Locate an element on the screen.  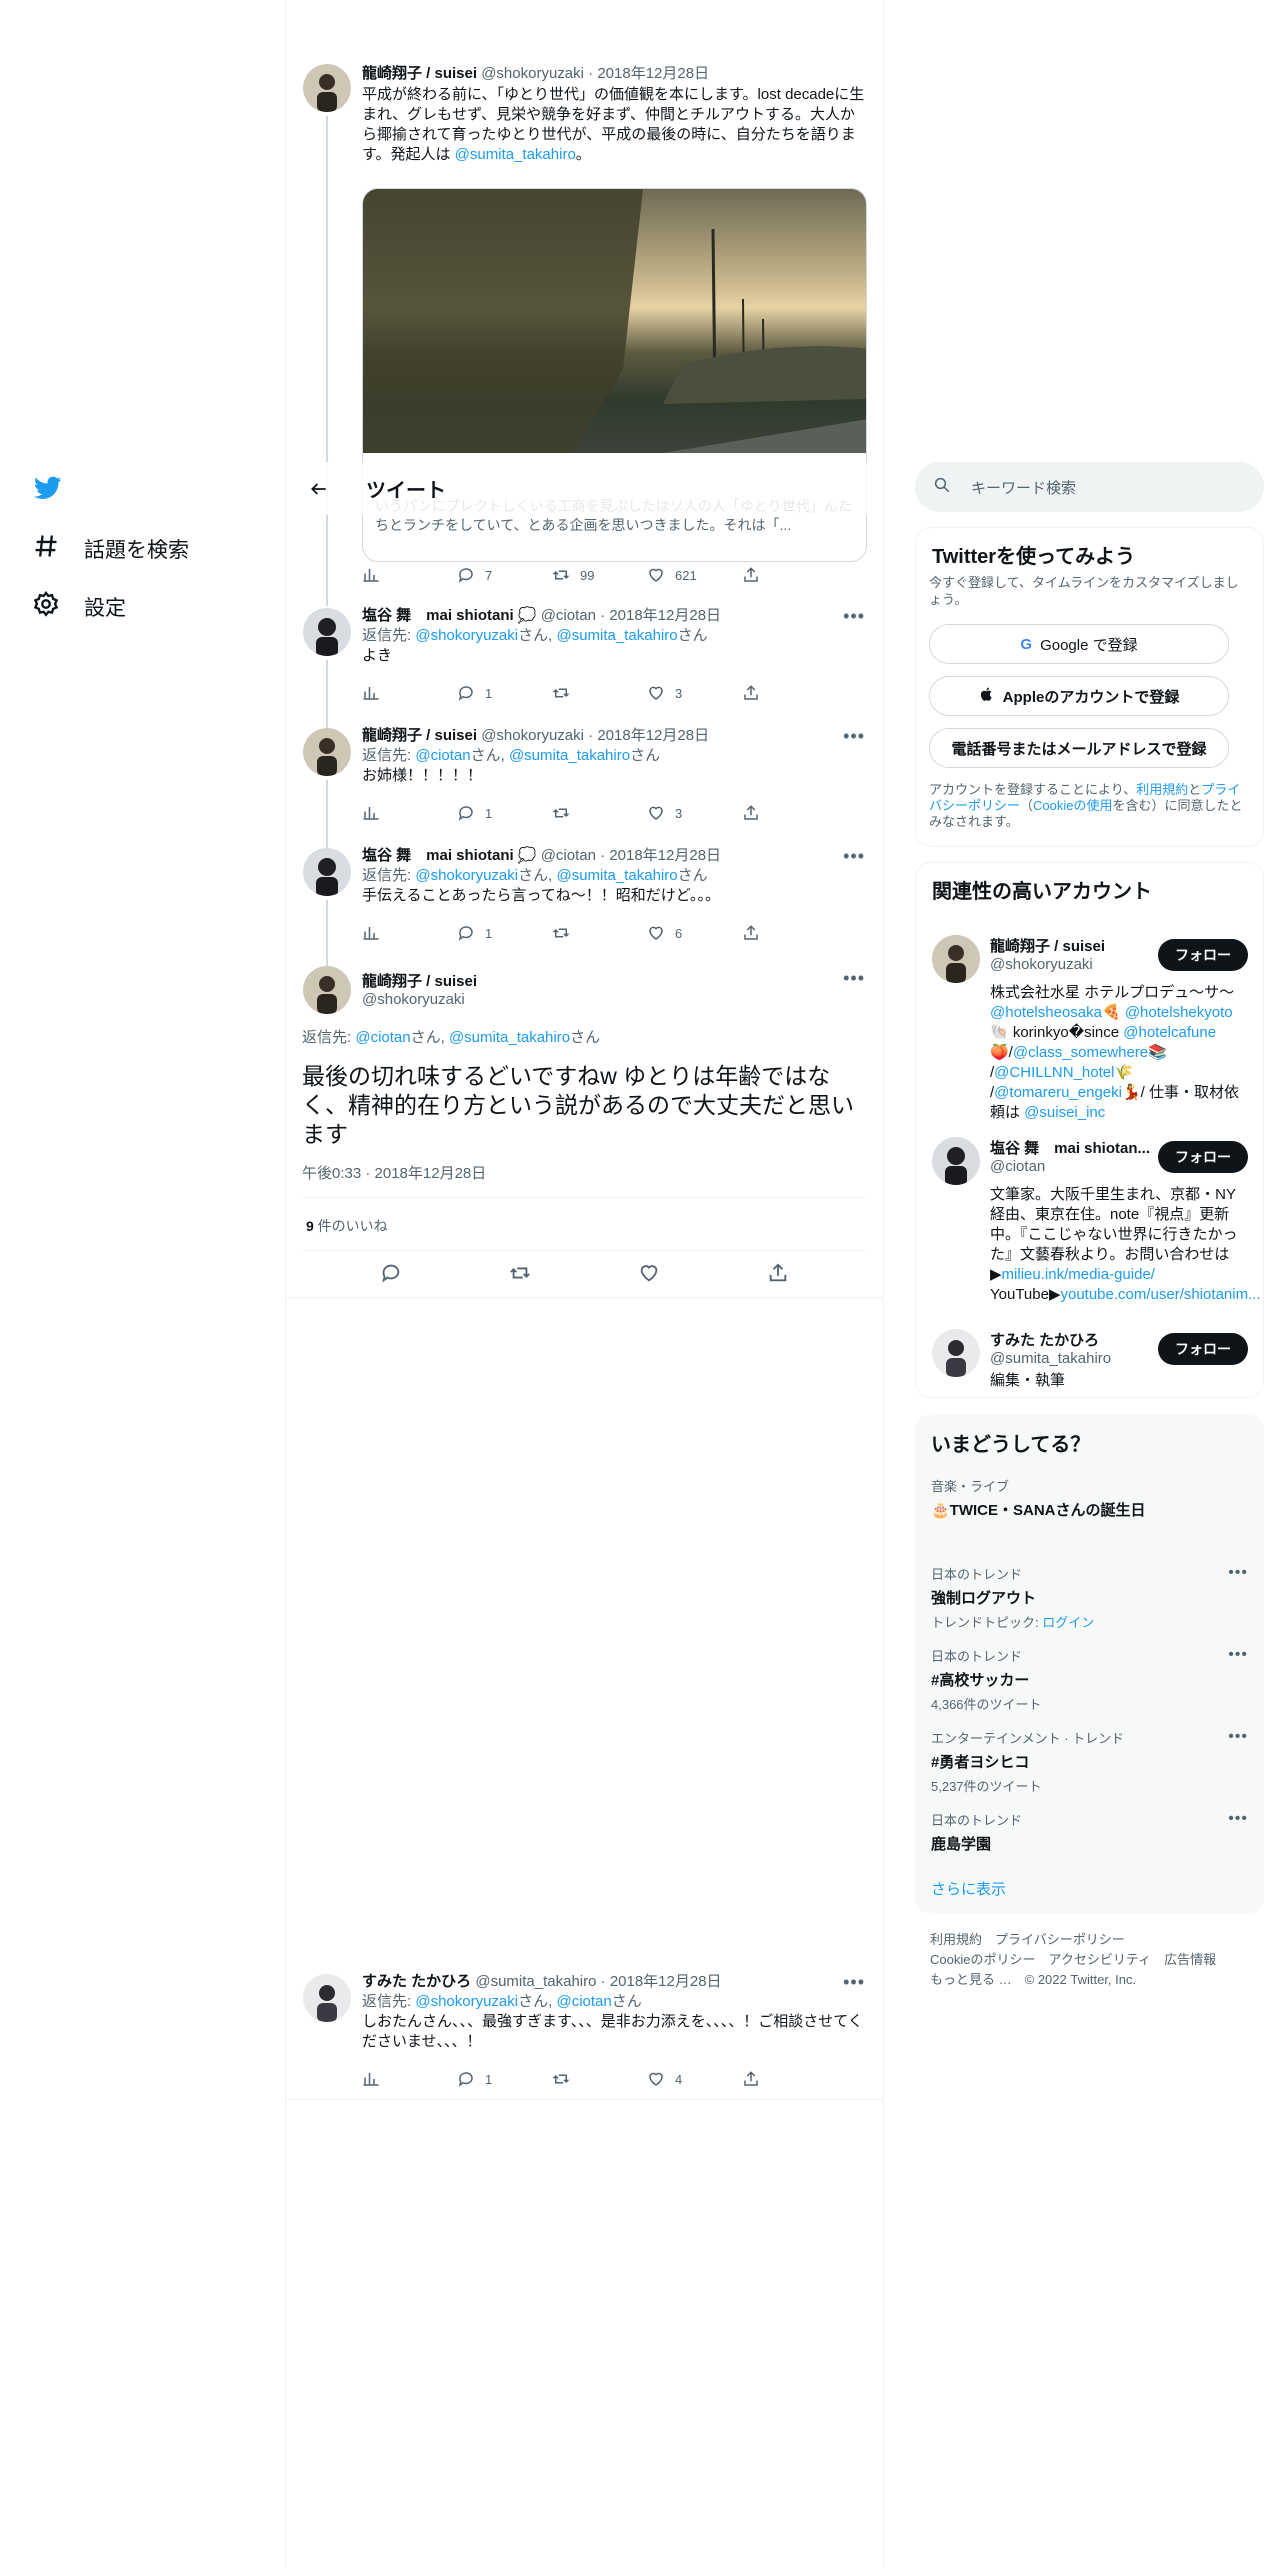
twitter-logo-icon is located at coordinates (48, 488).